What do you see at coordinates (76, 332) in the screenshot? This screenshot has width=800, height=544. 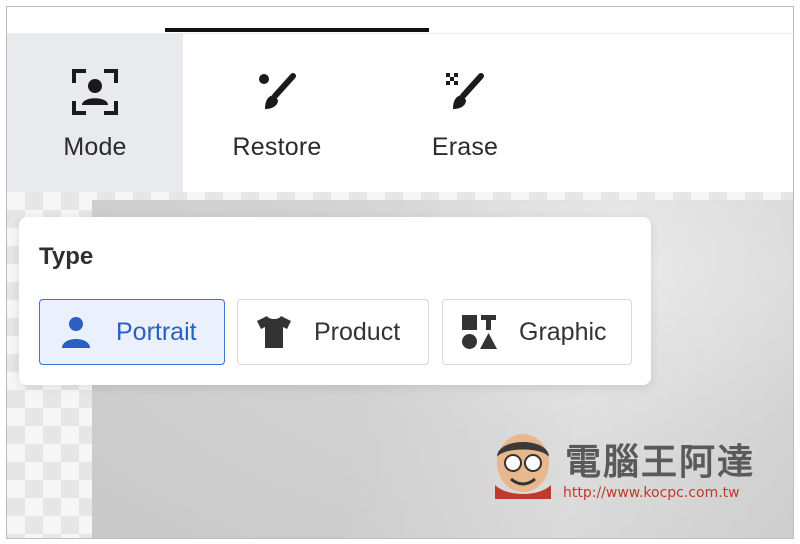 I see `person-icon` at bounding box center [76, 332].